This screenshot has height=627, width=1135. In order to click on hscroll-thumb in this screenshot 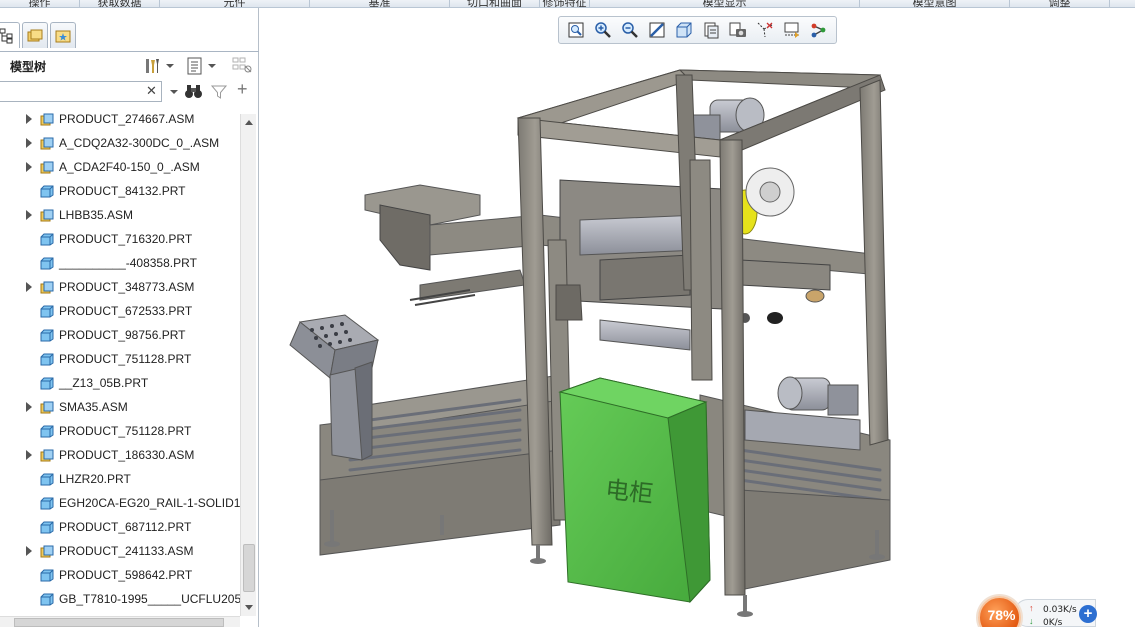, I will do `click(119, 622)`.